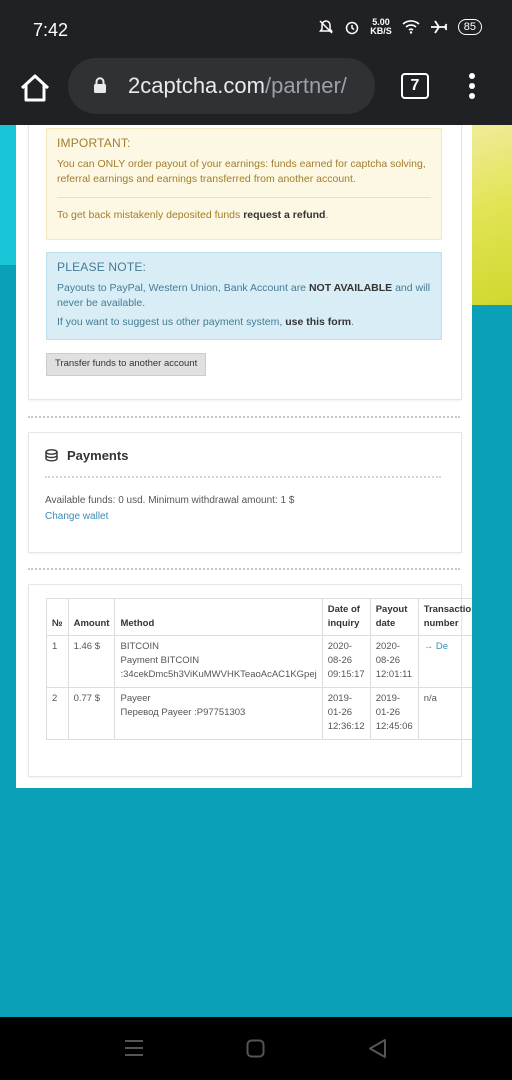 The image size is (512, 1080). I want to click on bell-off-icon, so click(326, 27).